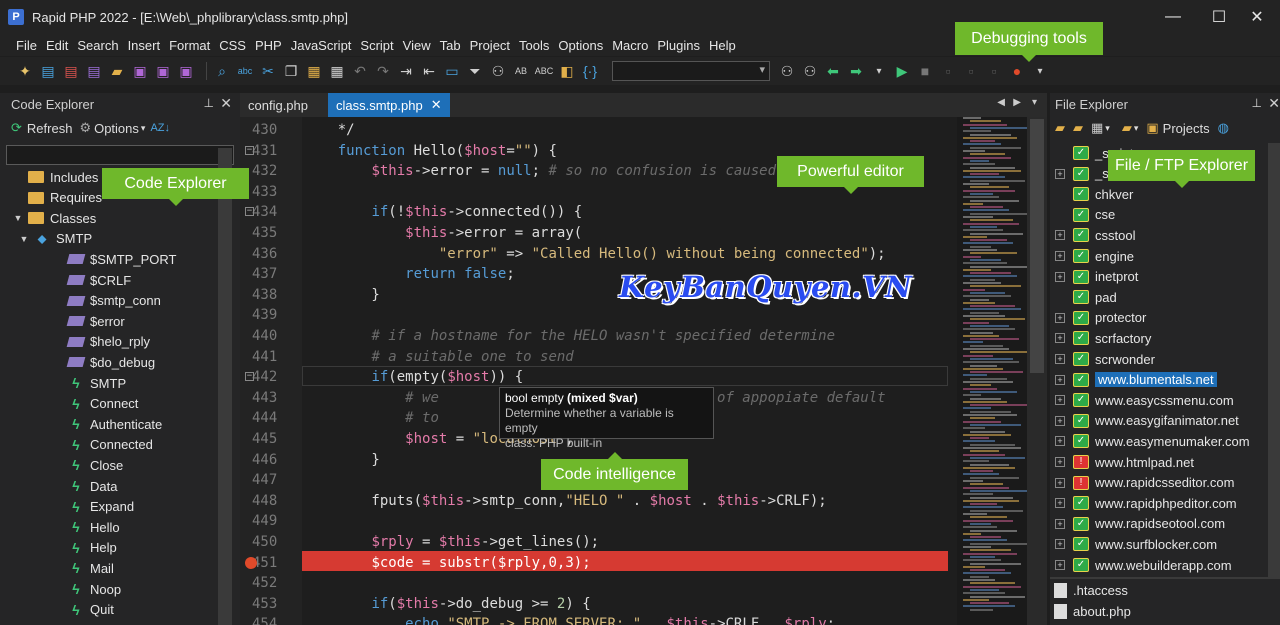 The image size is (1280, 625). I want to click on file-explorer-folder: + ✓ www.rapidphpeditor.com, so click(1146, 503).